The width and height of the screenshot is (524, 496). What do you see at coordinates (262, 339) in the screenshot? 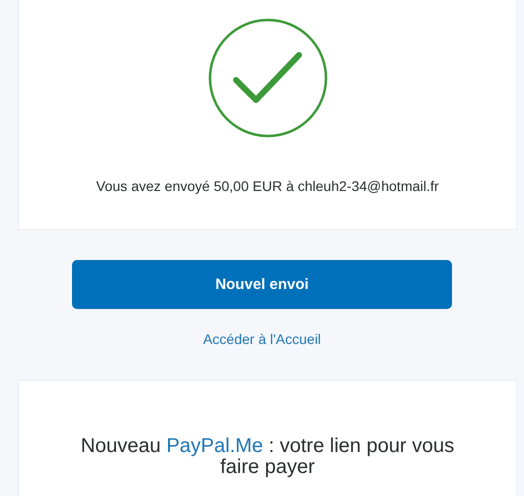
I see `home-link: Accéder à l'Accueil` at bounding box center [262, 339].